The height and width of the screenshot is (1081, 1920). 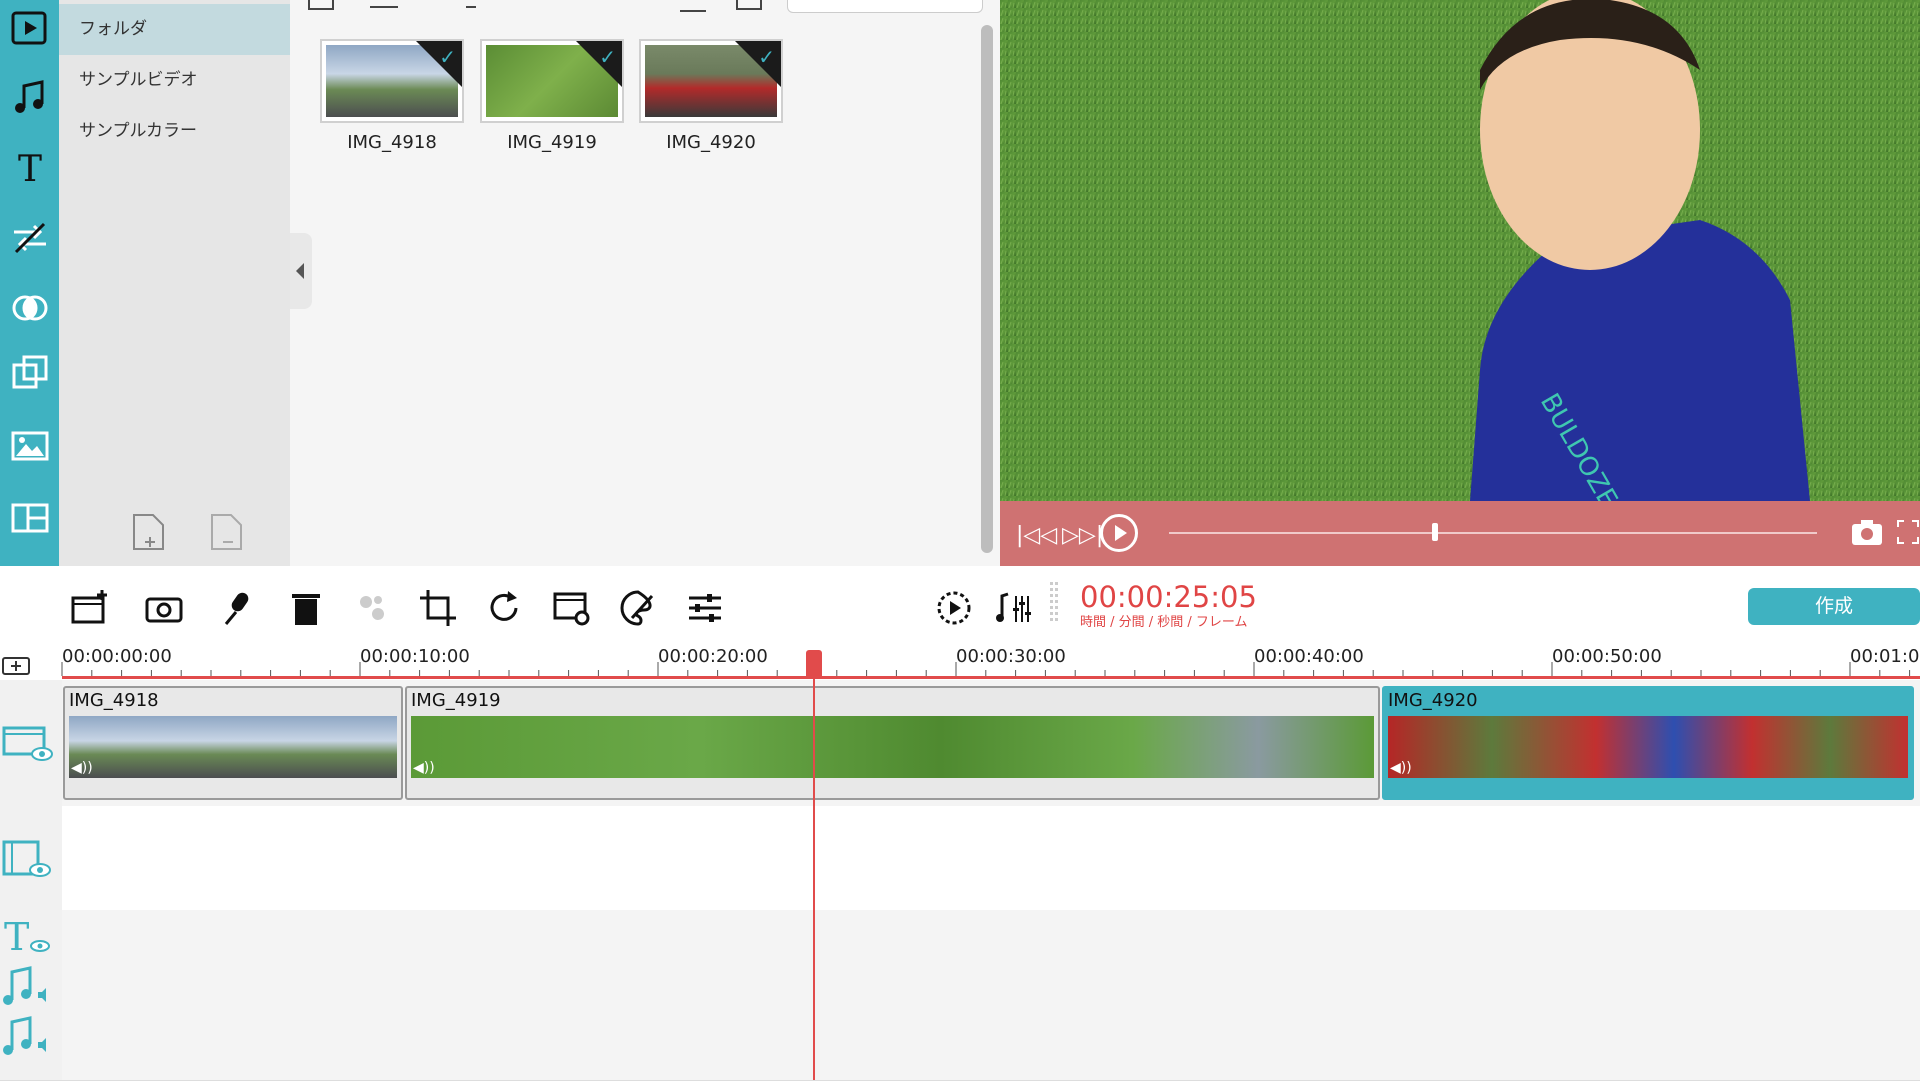 I want to click on video-track-eye-icon, so click(x=30, y=743).